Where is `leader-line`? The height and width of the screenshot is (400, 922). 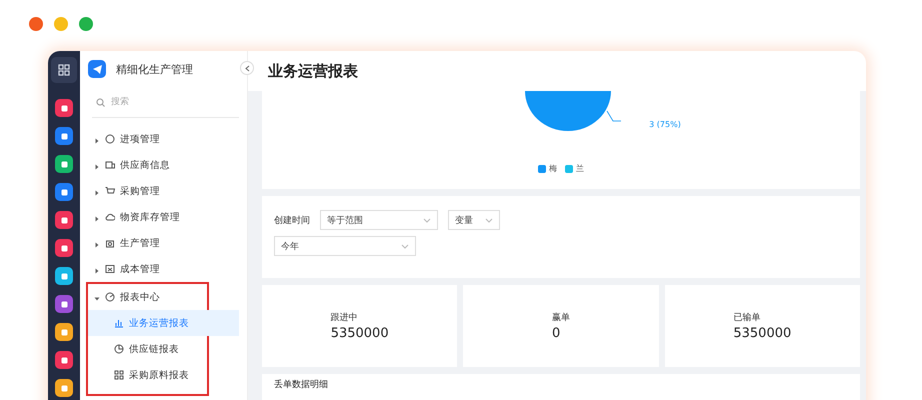
leader-line is located at coordinates (614, 116).